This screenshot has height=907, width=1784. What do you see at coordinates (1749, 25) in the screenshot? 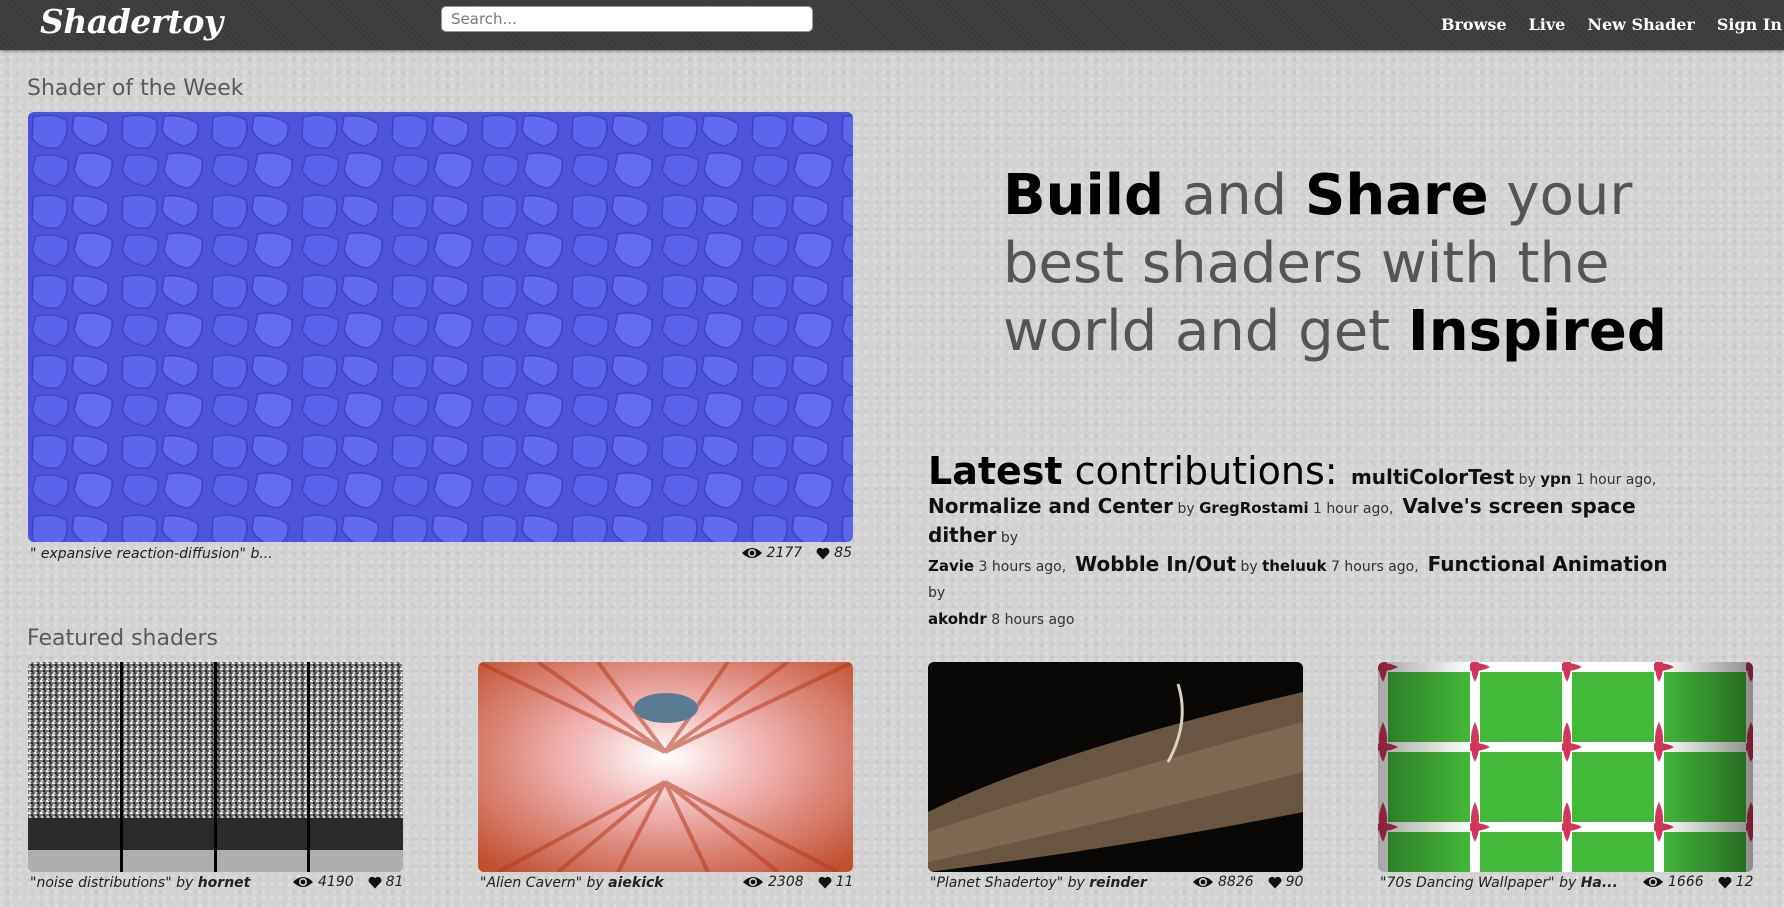
I see `nav-sign-in: Sign In` at bounding box center [1749, 25].